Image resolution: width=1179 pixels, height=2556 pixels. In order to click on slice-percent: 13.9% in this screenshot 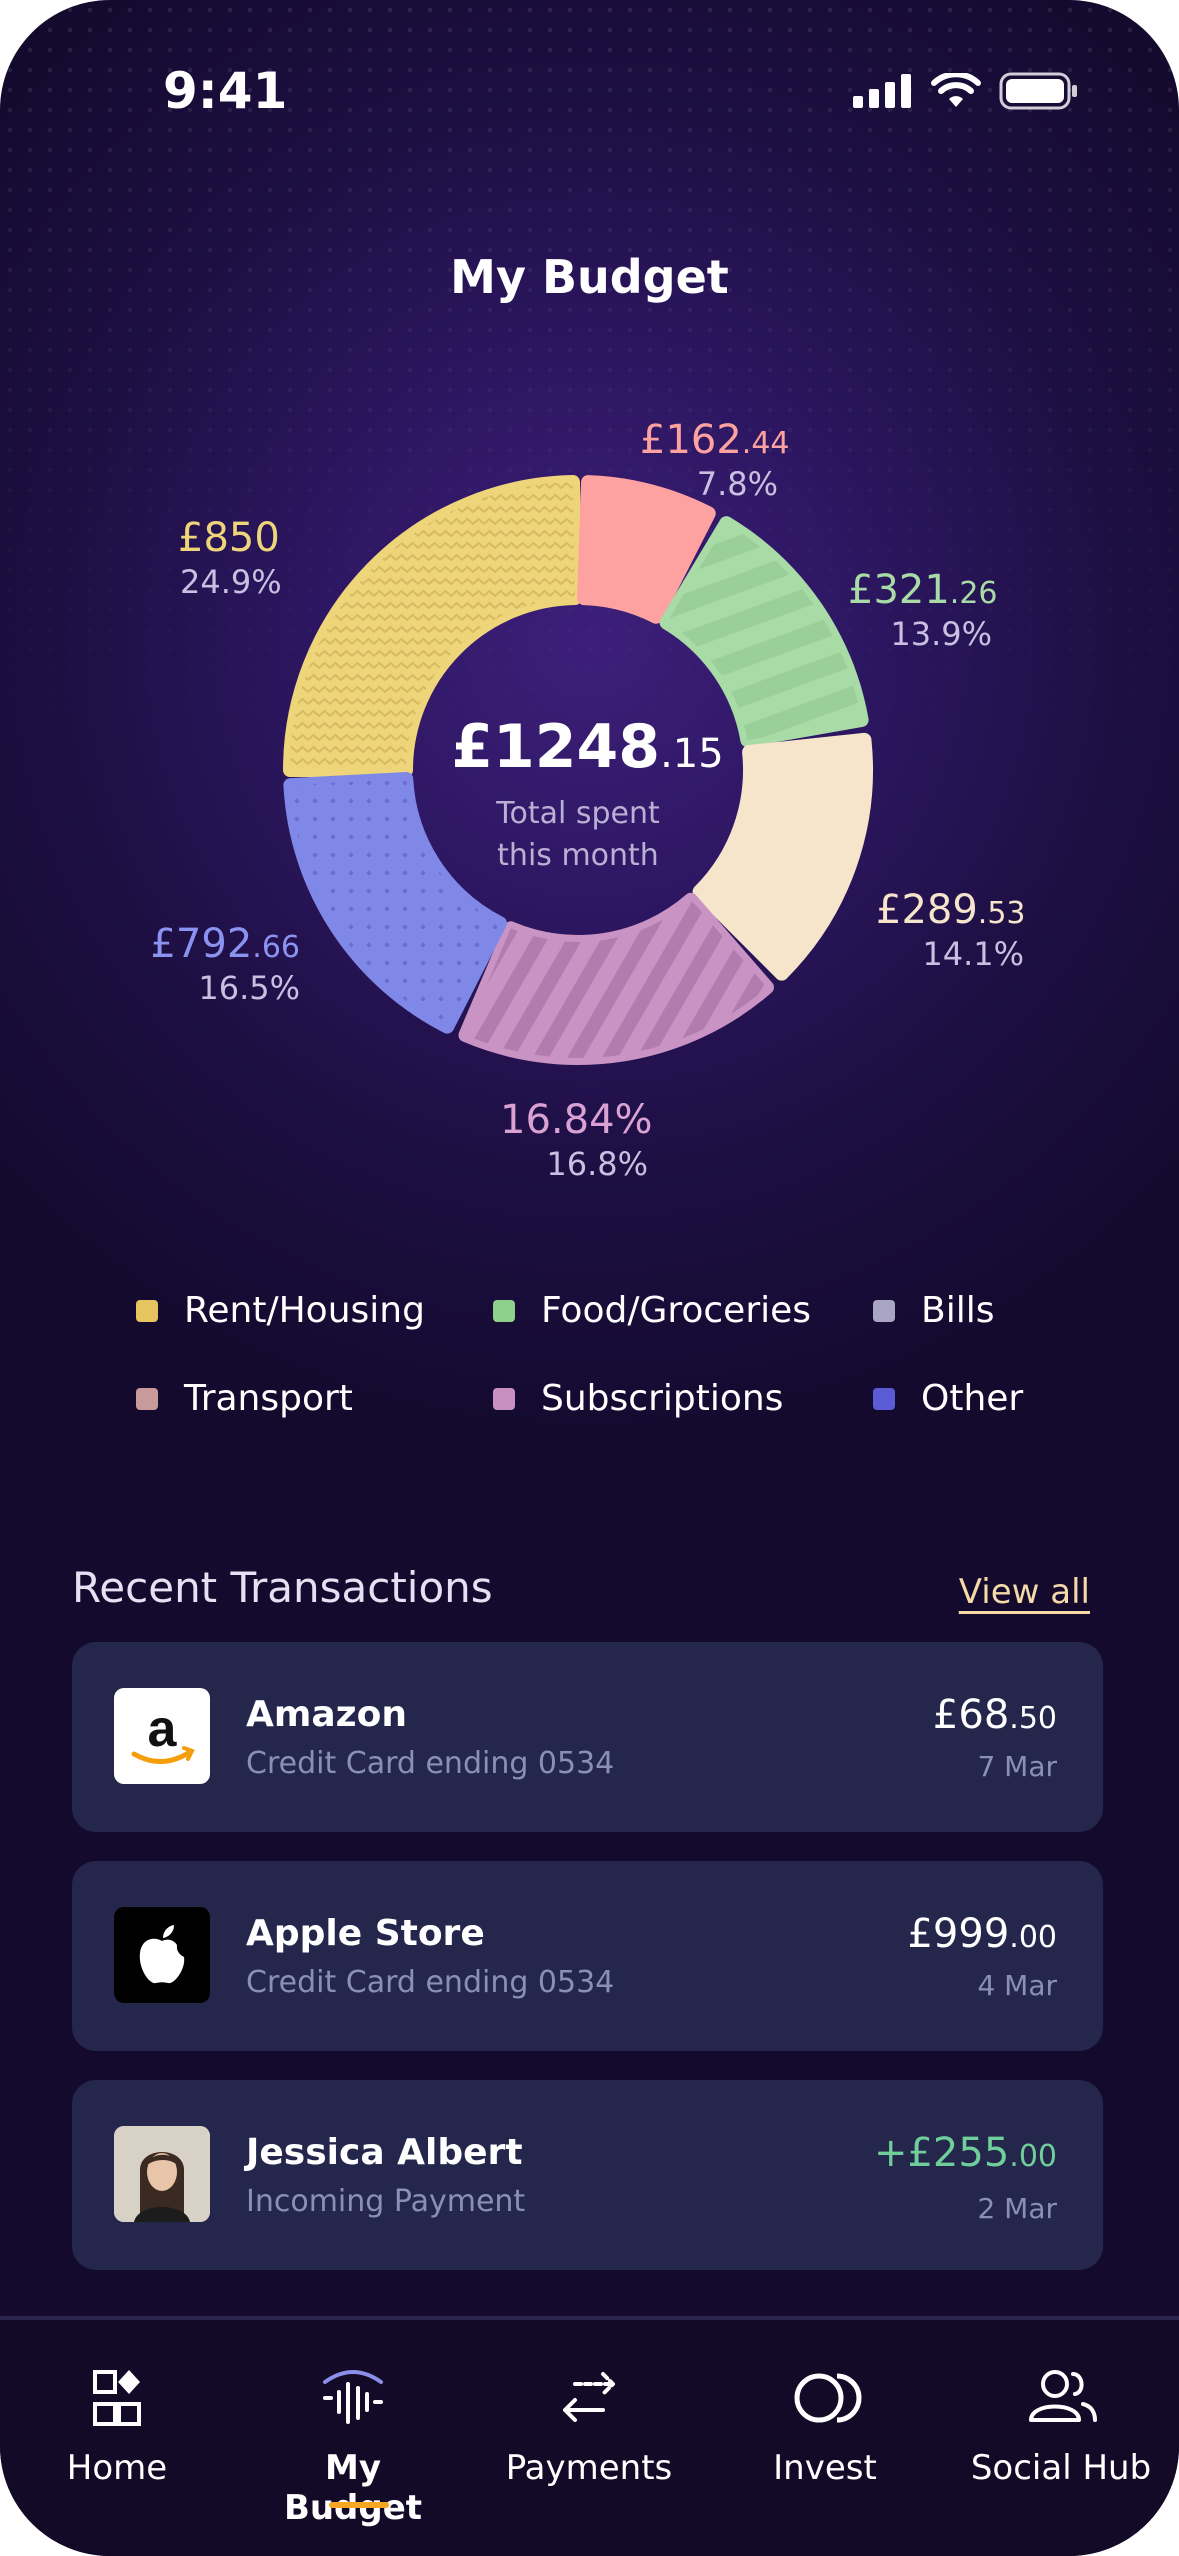, I will do `click(941, 634)`.